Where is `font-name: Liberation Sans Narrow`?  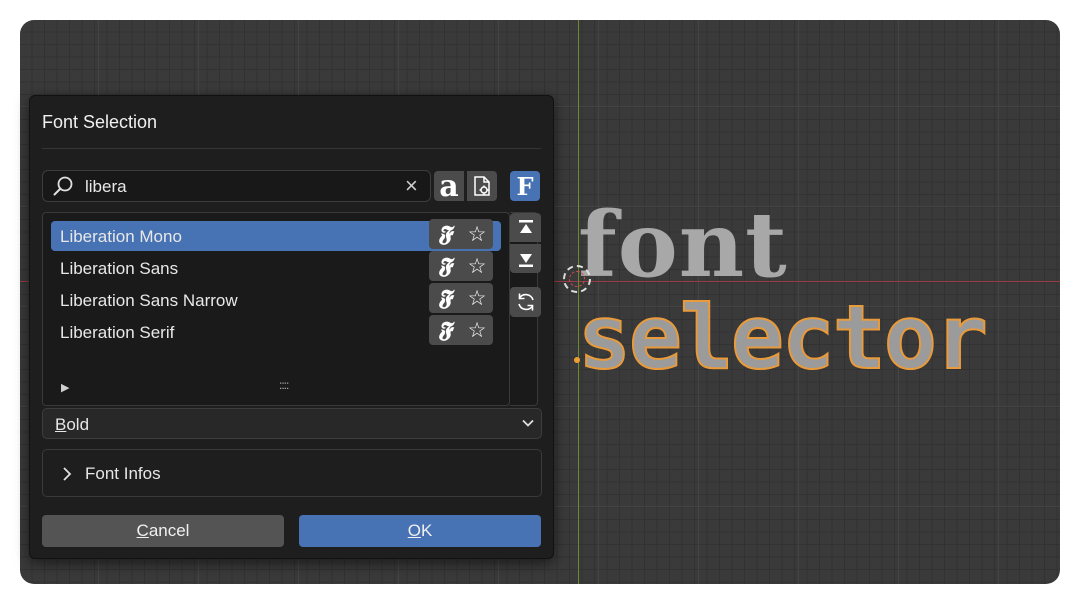
font-name: Liberation Sans Narrow is located at coordinates (149, 300).